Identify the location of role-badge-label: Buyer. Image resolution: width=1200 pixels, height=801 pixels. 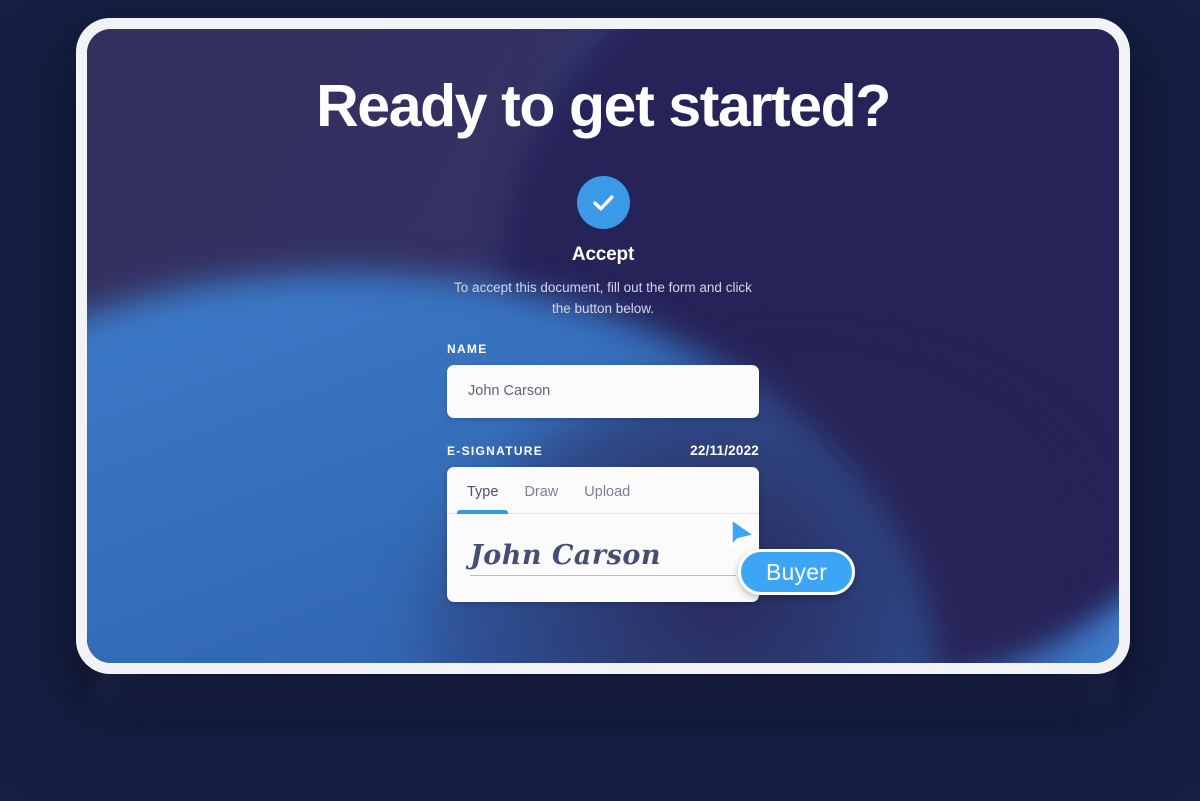
(797, 571).